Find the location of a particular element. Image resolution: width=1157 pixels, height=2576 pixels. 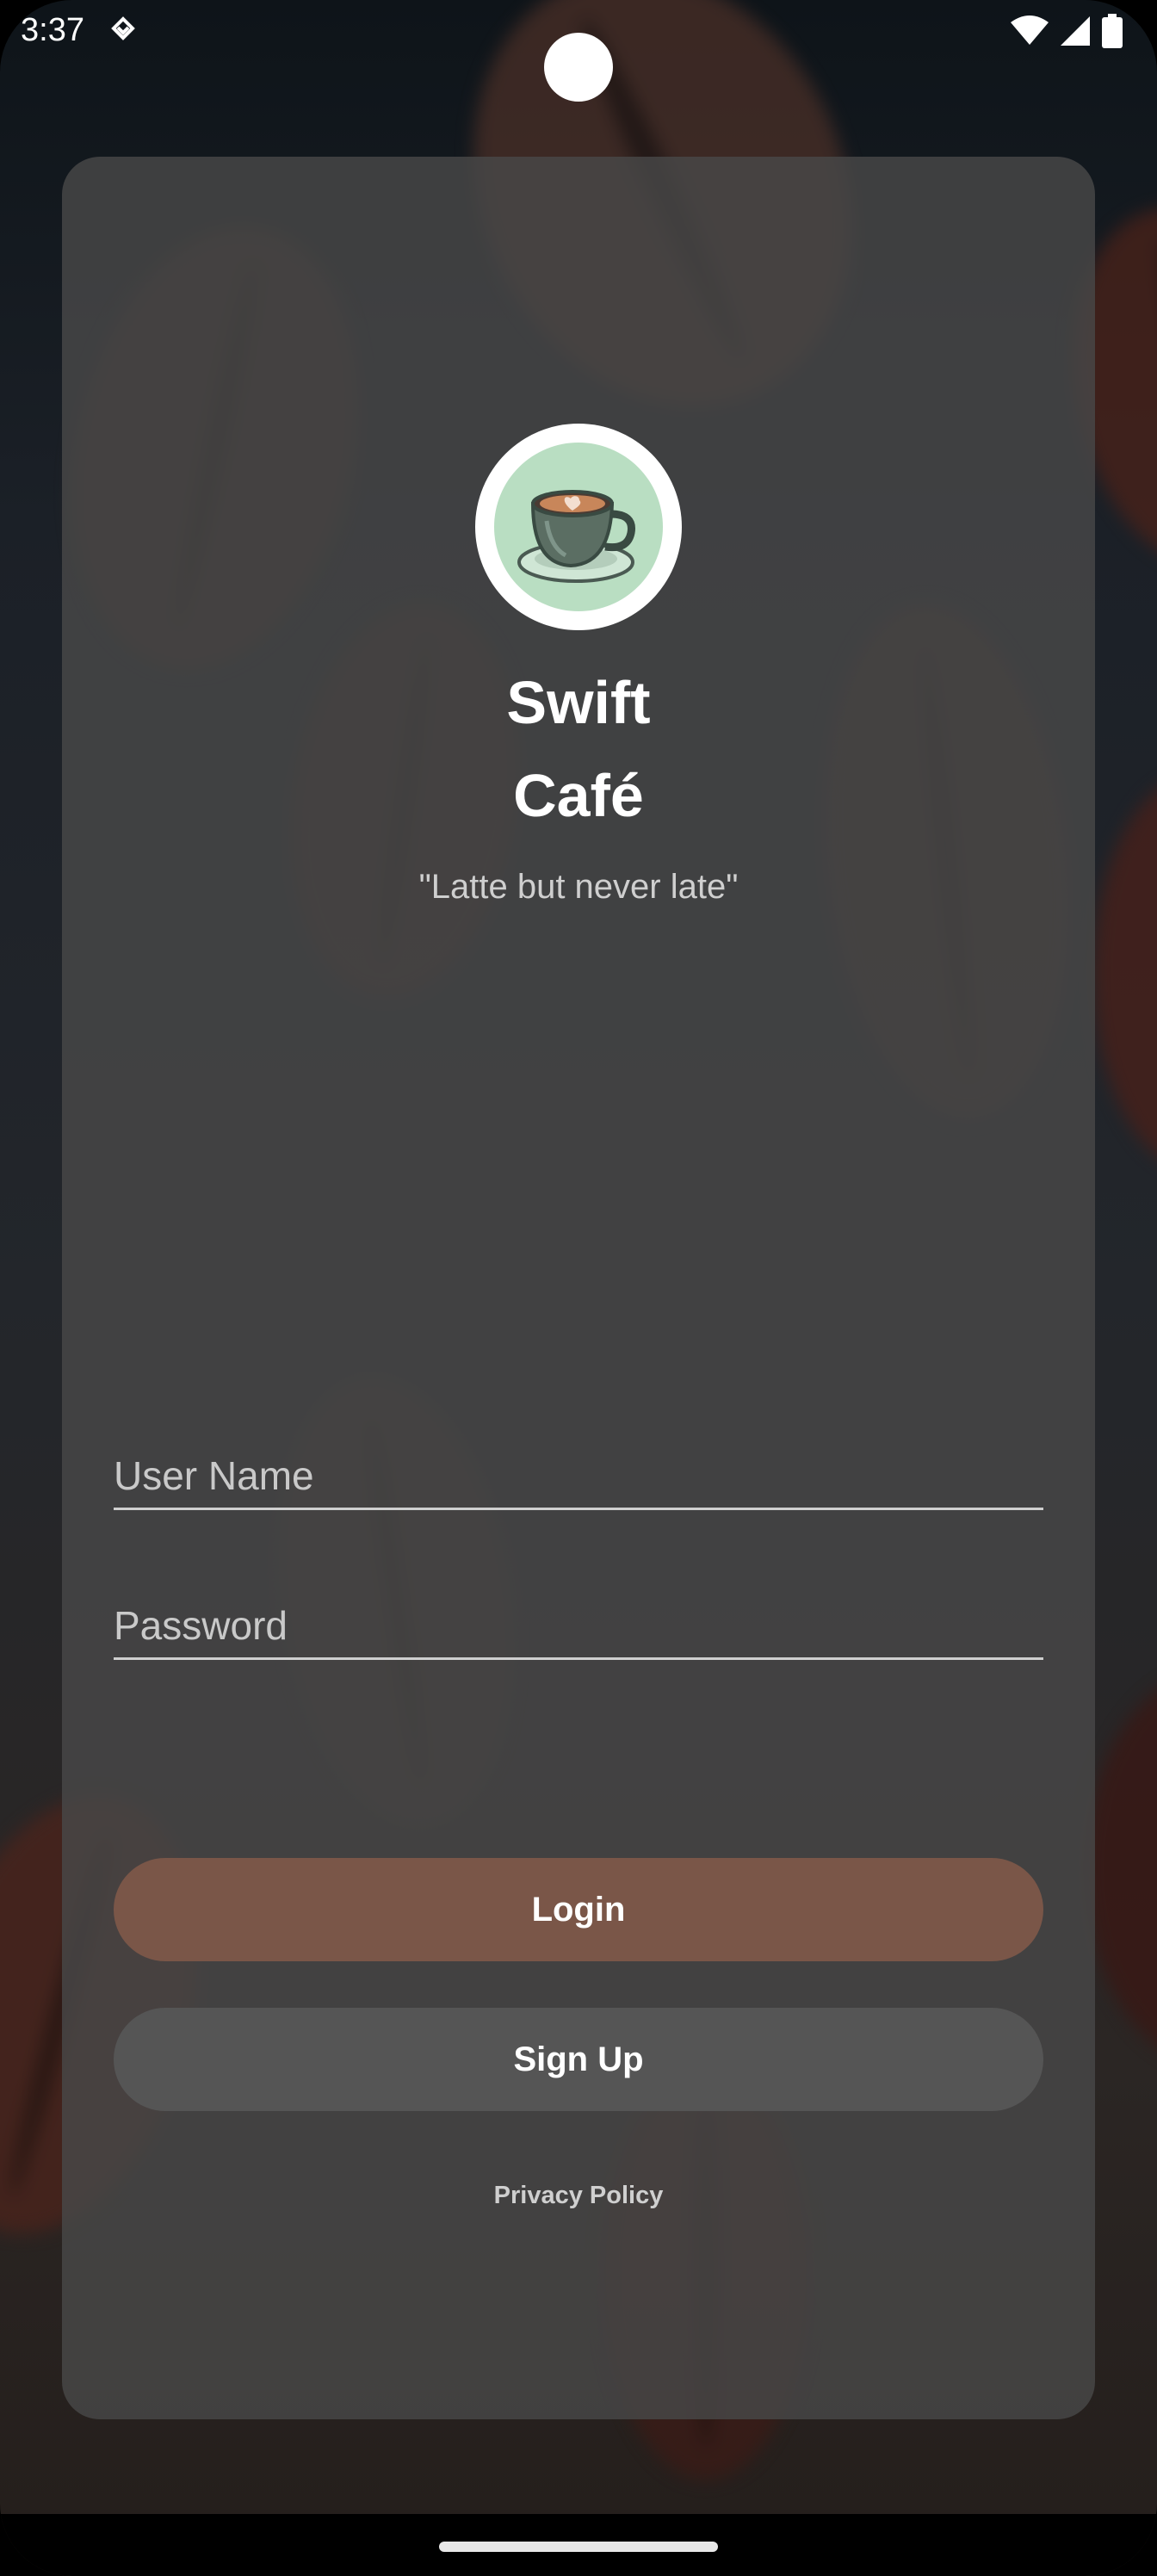

login-button: Login is located at coordinates (579, 1909).